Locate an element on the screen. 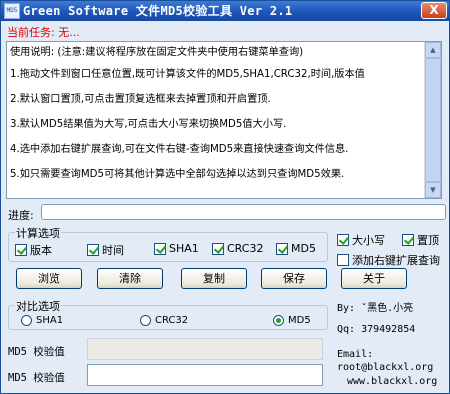  progress-label: 进度: is located at coordinates (21, 215).